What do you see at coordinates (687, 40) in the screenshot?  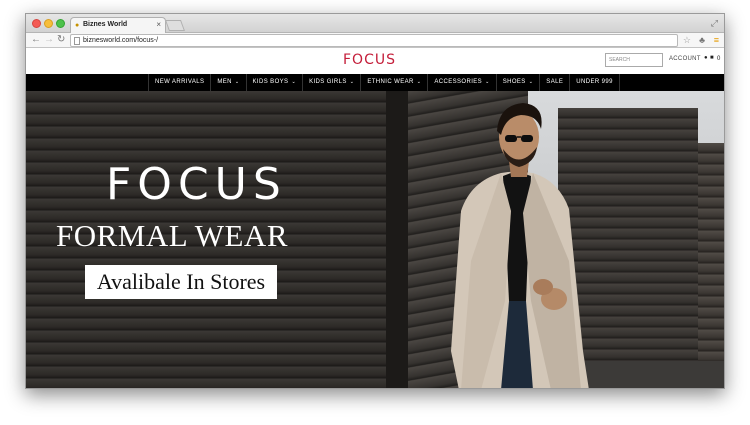 I see `bookmark-star-icon: ☆` at bounding box center [687, 40].